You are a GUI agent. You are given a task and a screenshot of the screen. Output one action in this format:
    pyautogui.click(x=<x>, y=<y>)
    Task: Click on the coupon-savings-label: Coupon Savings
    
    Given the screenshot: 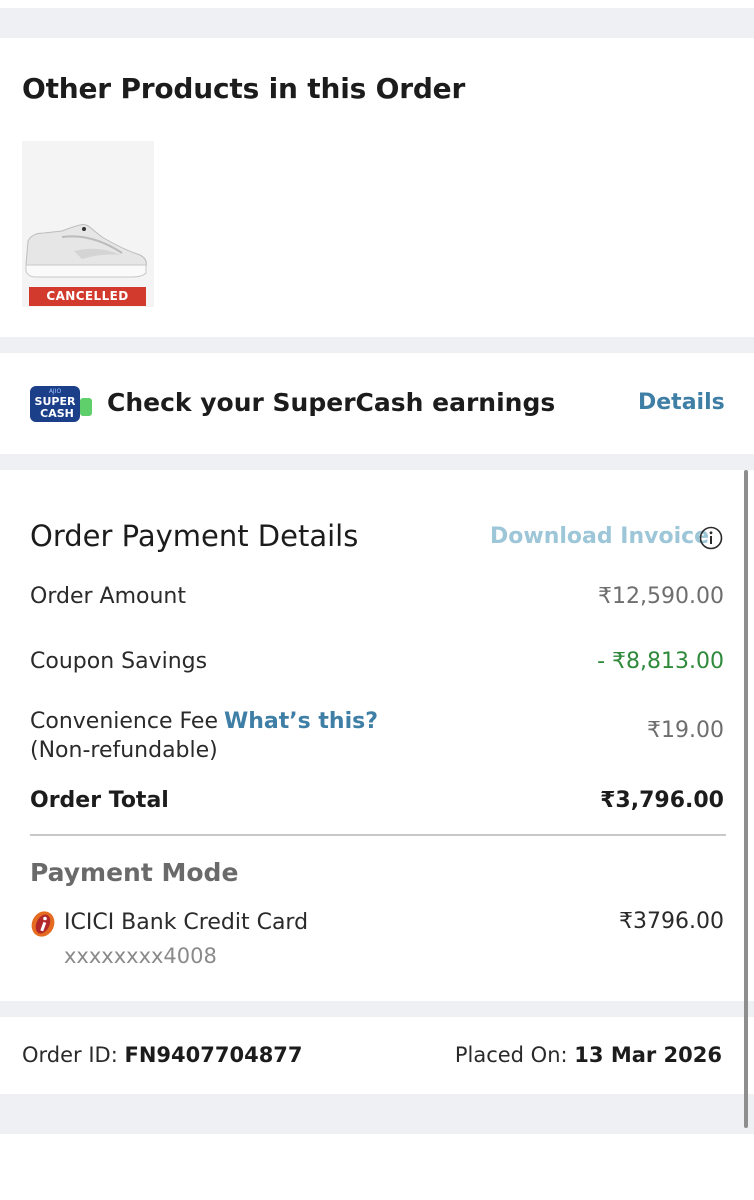 What is the action you would take?
    pyautogui.click(x=119, y=661)
    